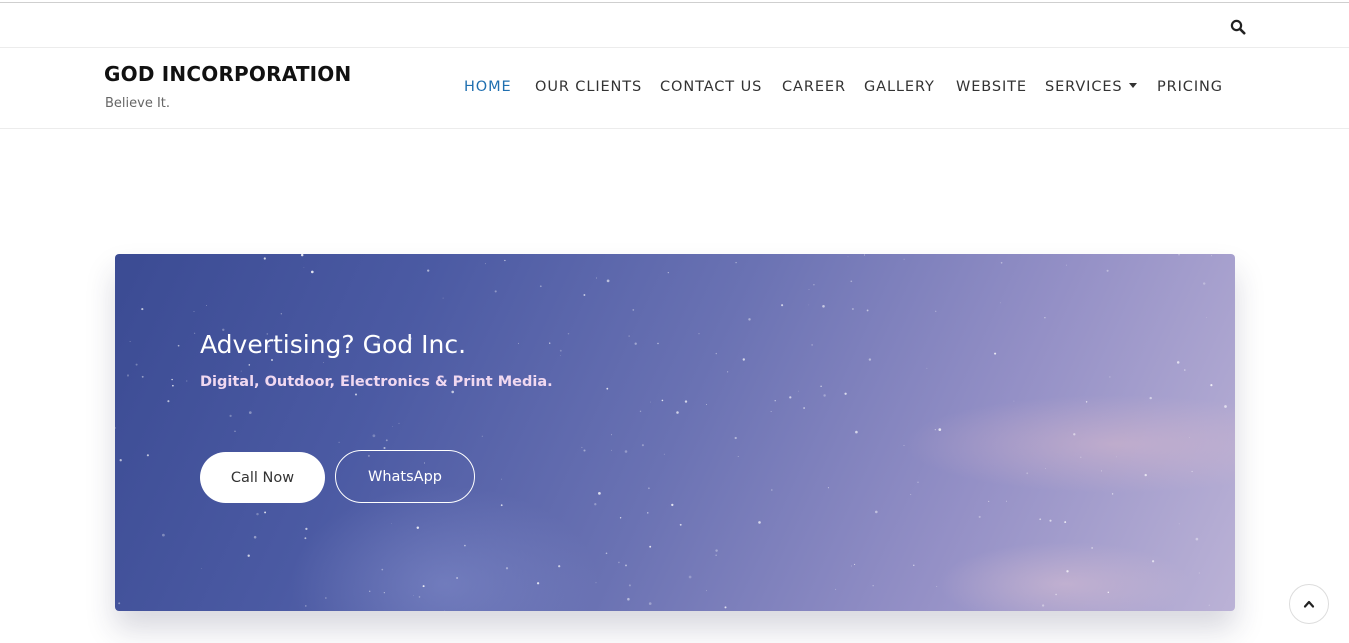 The height and width of the screenshot is (643, 1349). I want to click on nav-services: SERVICES, so click(1091, 87).